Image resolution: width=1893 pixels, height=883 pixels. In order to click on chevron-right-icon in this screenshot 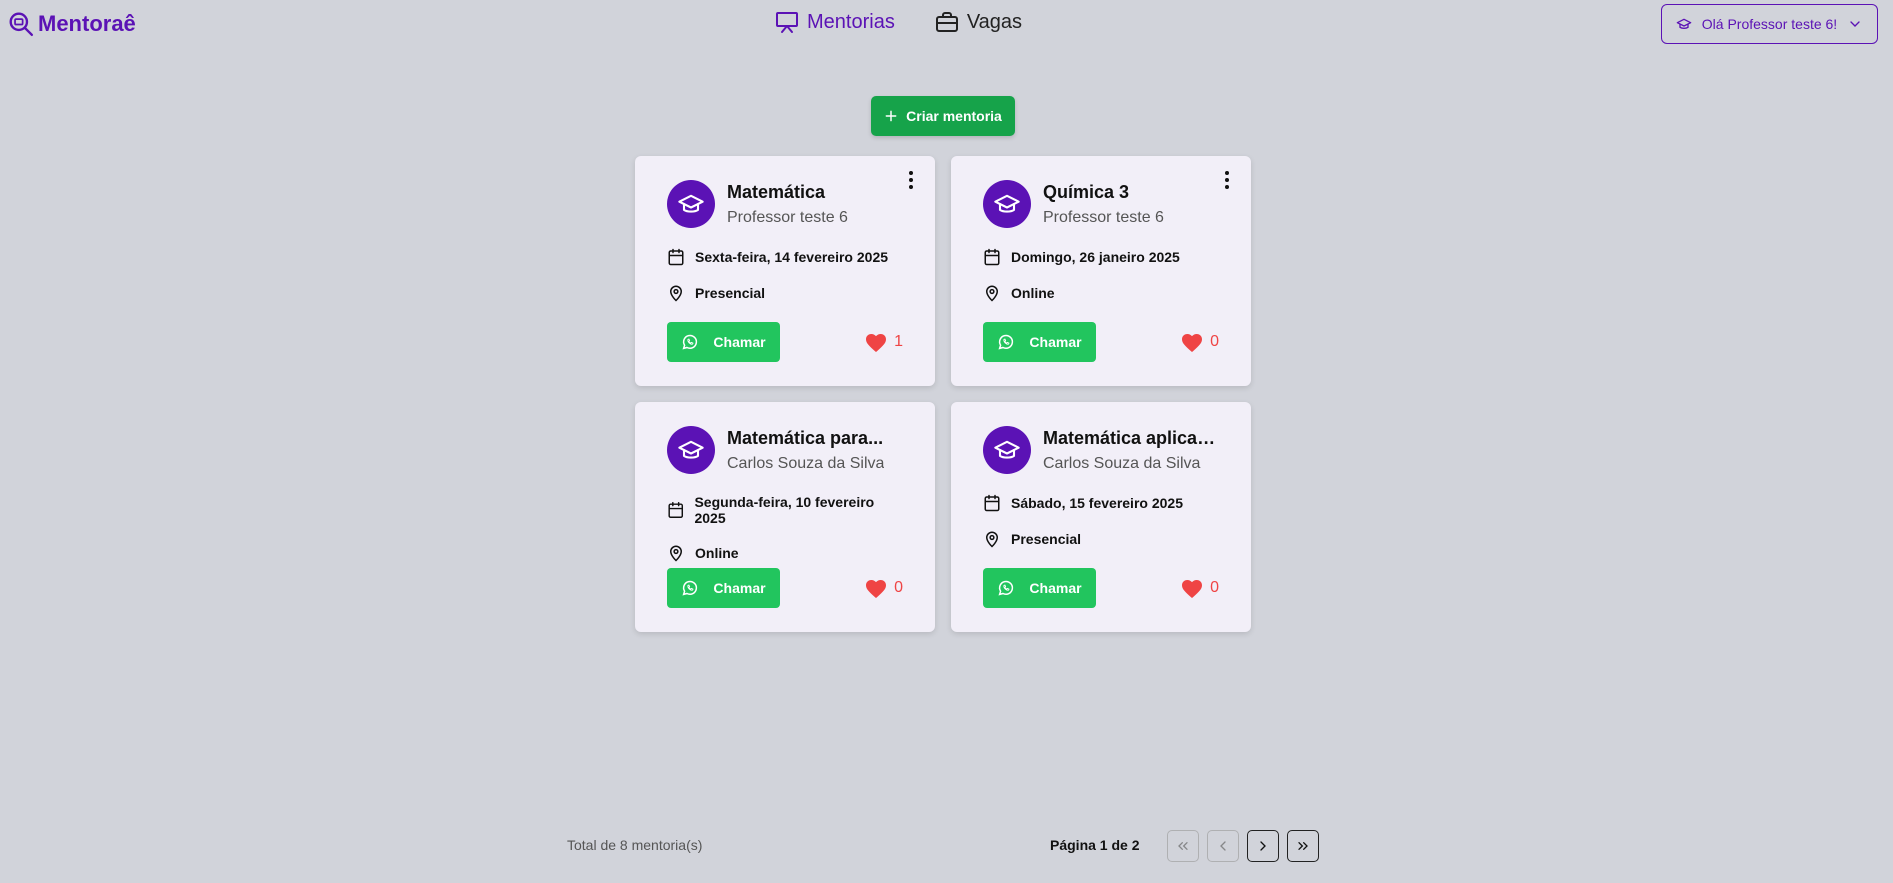, I will do `click(1263, 846)`.